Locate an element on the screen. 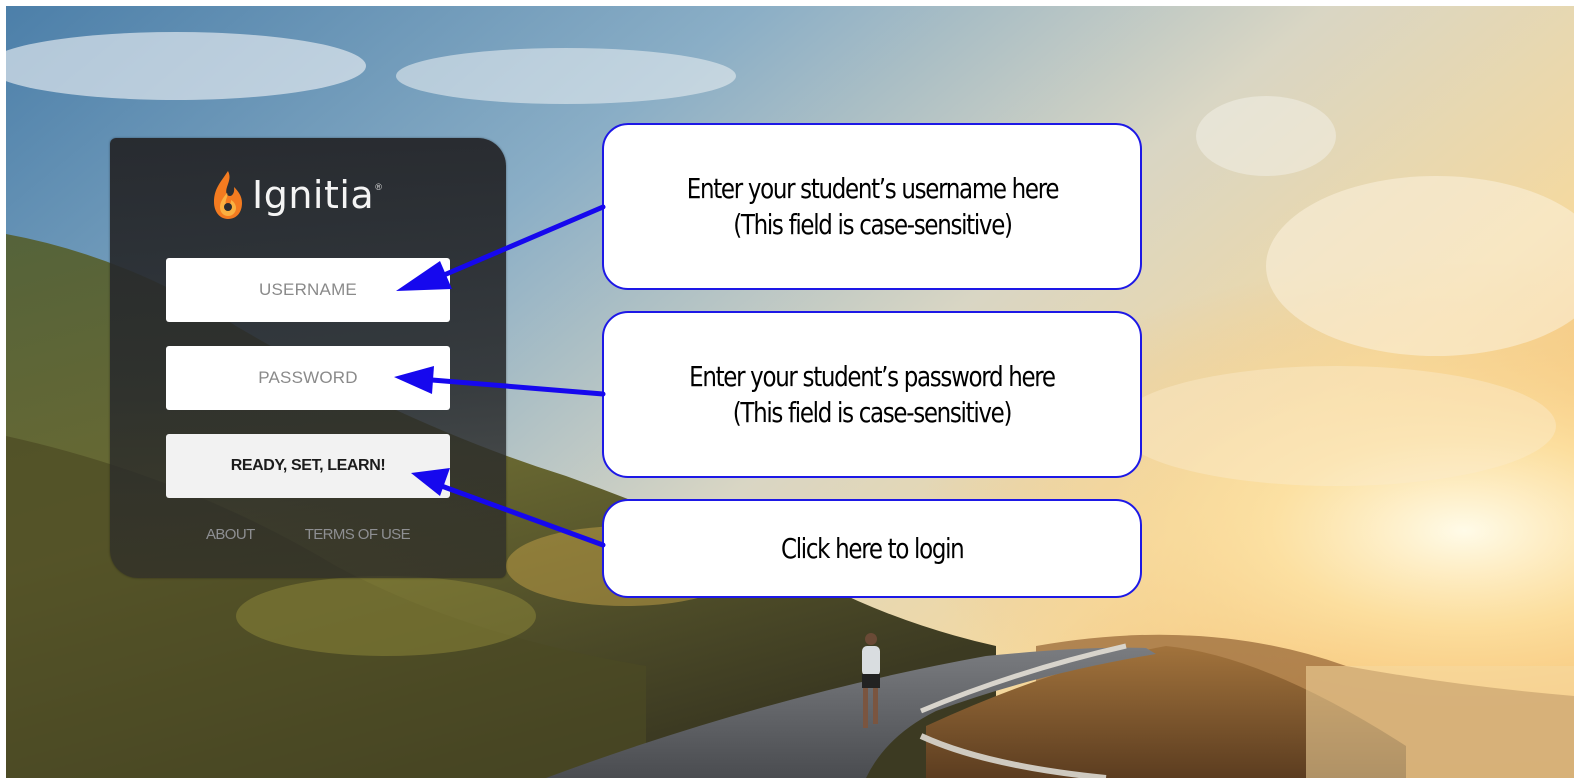 Image resolution: width=1574 pixels, height=784 pixels. password-input is located at coordinates (308, 378).